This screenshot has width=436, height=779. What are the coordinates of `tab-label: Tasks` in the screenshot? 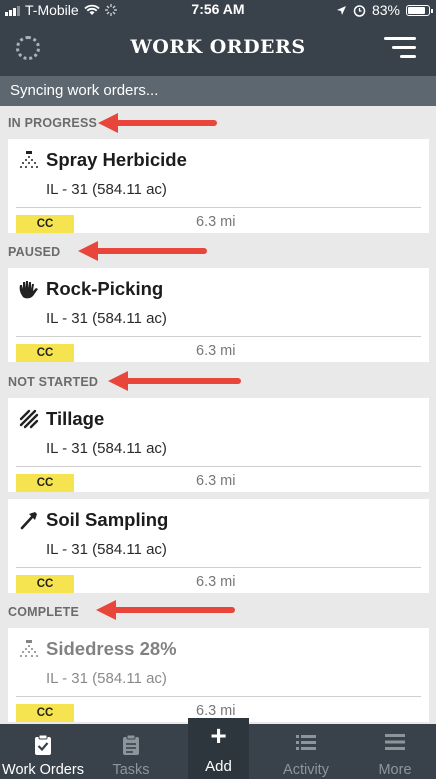 It's located at (131, 770).